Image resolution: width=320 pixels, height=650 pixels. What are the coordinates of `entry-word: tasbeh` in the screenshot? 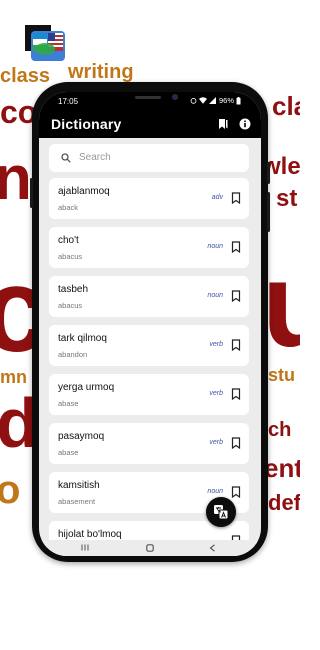 It's located at (73, 289).